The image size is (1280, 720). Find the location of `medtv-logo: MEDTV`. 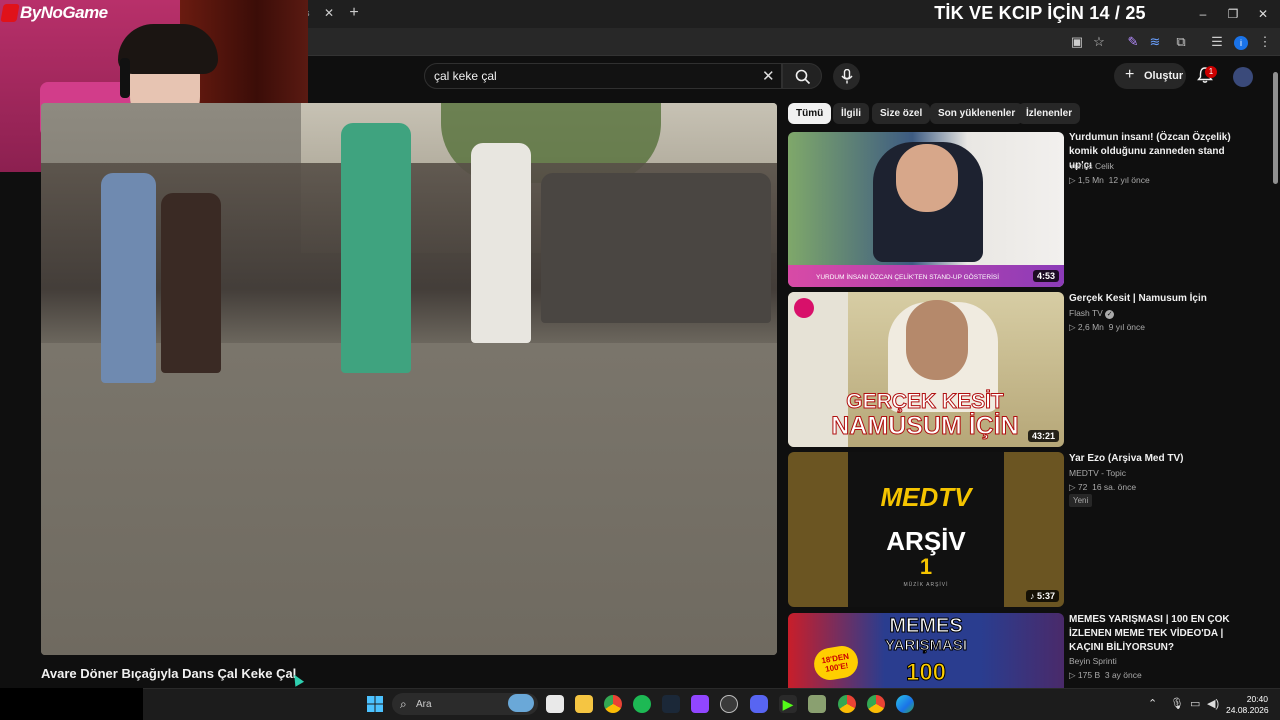

medtv-logo: MEDTV is located at coordinates (926, 497).